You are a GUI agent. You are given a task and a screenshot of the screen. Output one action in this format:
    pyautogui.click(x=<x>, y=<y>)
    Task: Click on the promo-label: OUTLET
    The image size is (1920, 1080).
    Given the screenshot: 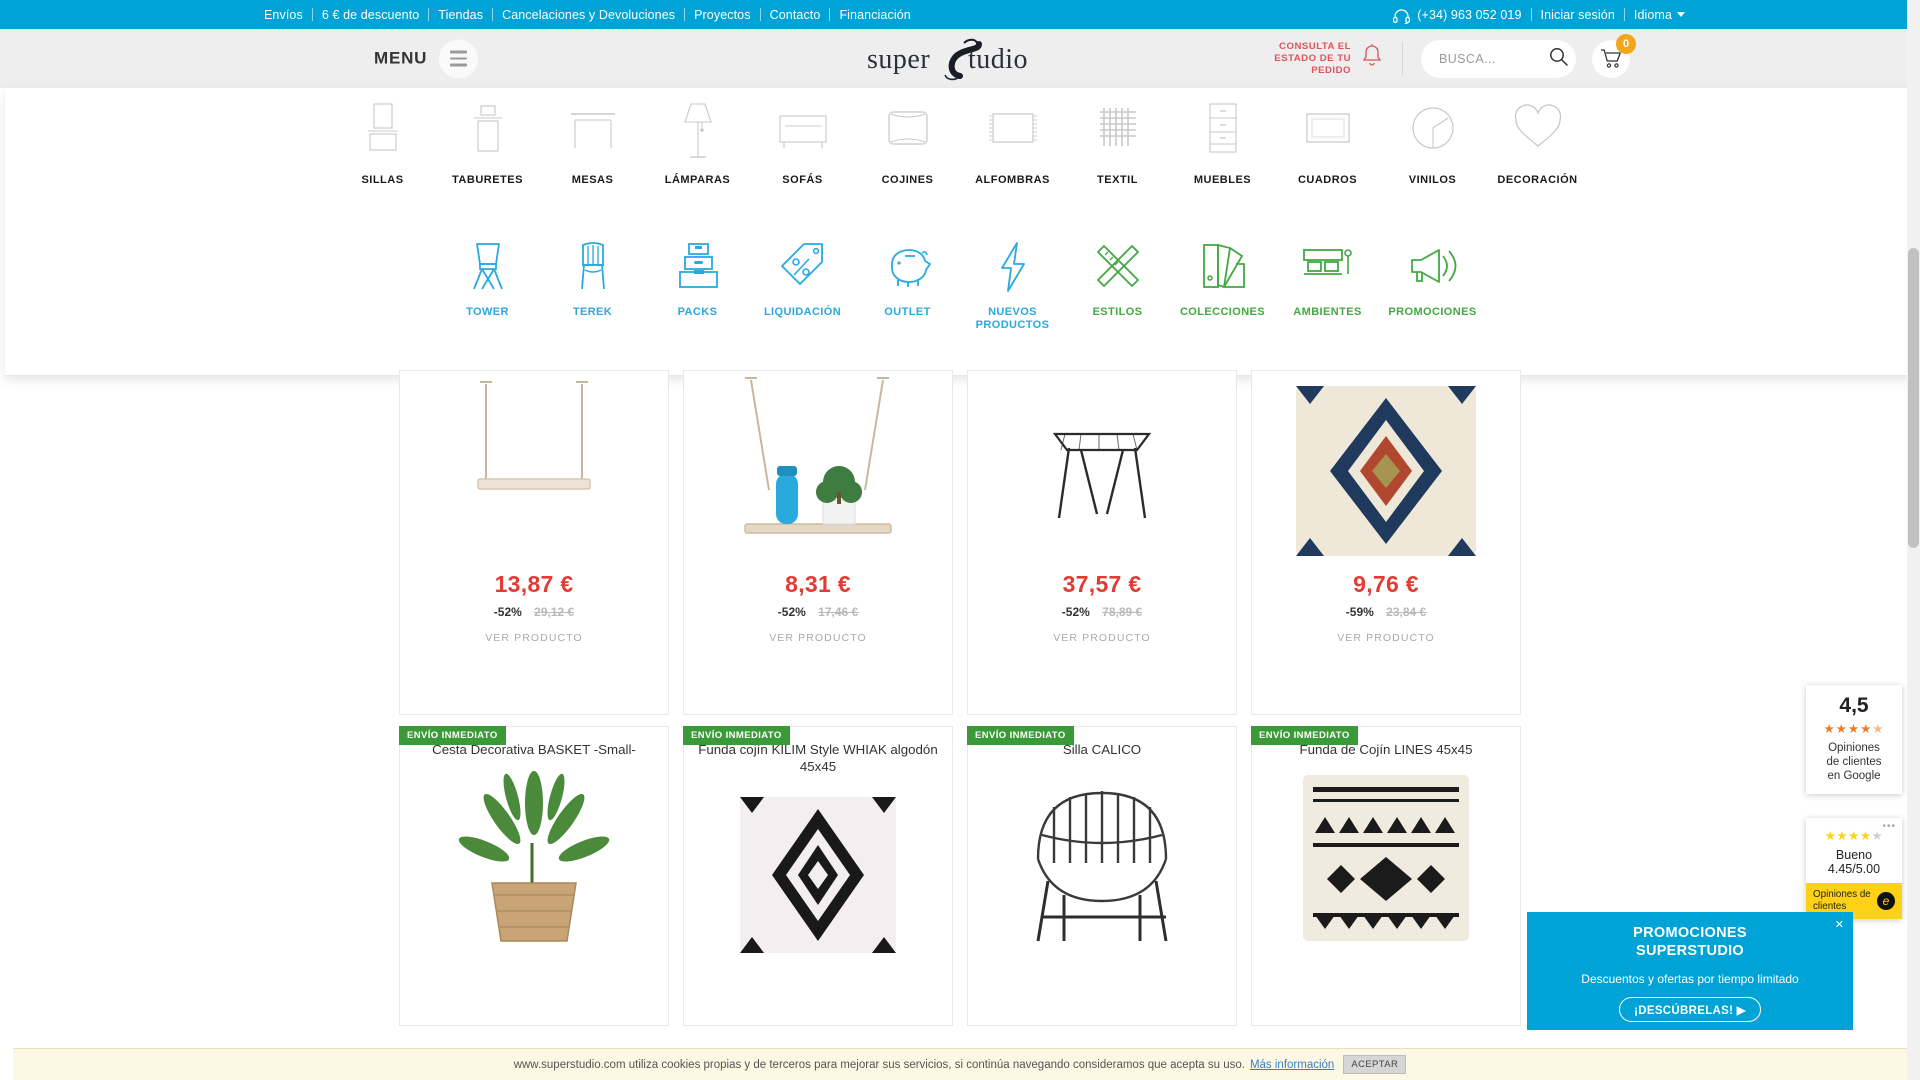 What is the action you would take?
    pyautogui.click(x=907, y=312)
    